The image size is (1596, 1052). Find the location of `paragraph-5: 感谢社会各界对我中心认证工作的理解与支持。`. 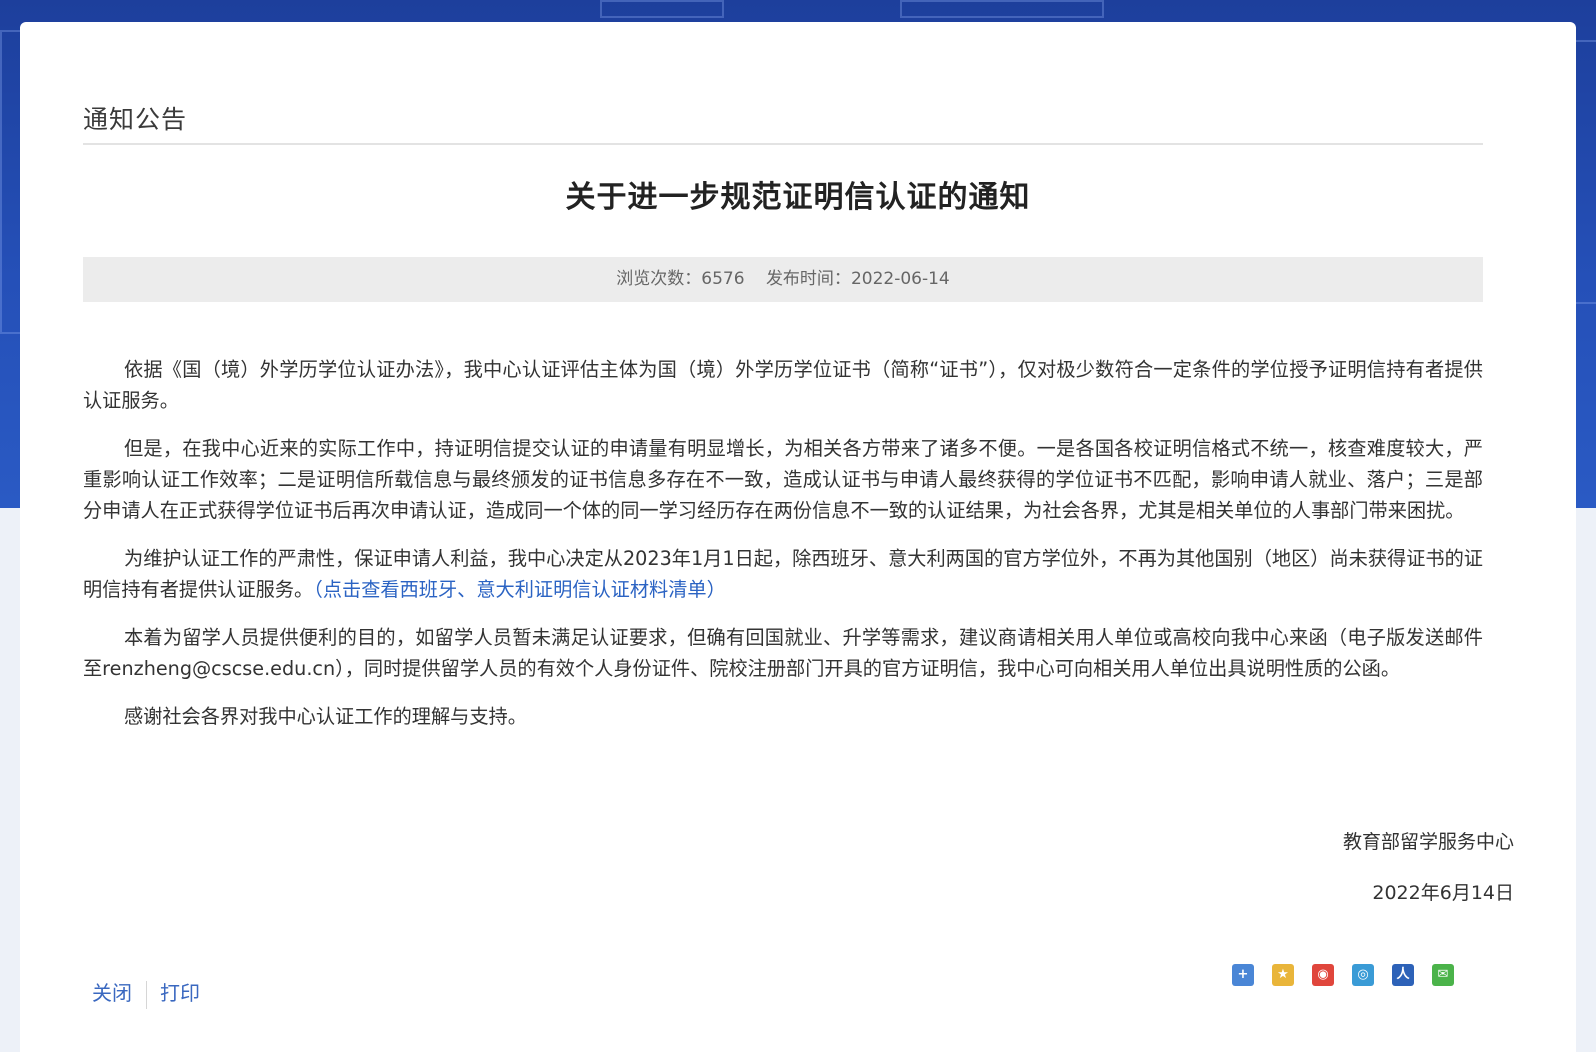

paragraph-5: 感谢社会各界对我中心认证工作的理解与支持。 is located at coordinates (325, 716).